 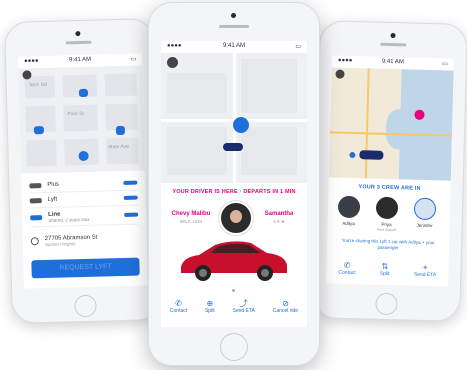 What do you see at coordinates (241, 125) in the screenshot?
I see `driver-location-icon` at bounding box center [241, 125].